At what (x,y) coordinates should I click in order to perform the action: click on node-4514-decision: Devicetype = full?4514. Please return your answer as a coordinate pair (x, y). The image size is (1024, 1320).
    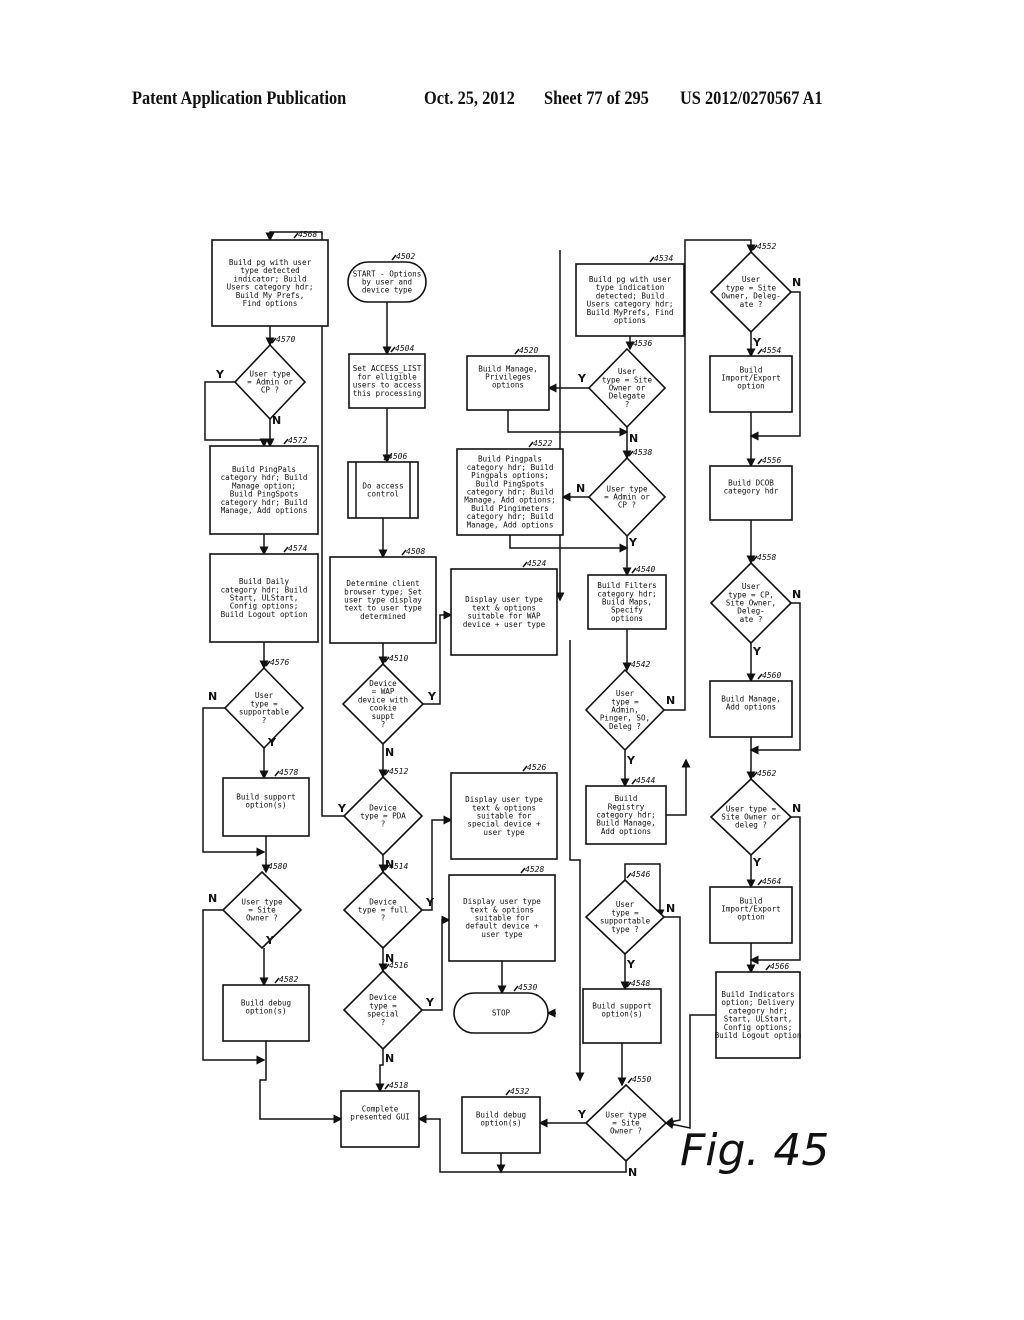
    Looking at the image, I should click on (383, 906).